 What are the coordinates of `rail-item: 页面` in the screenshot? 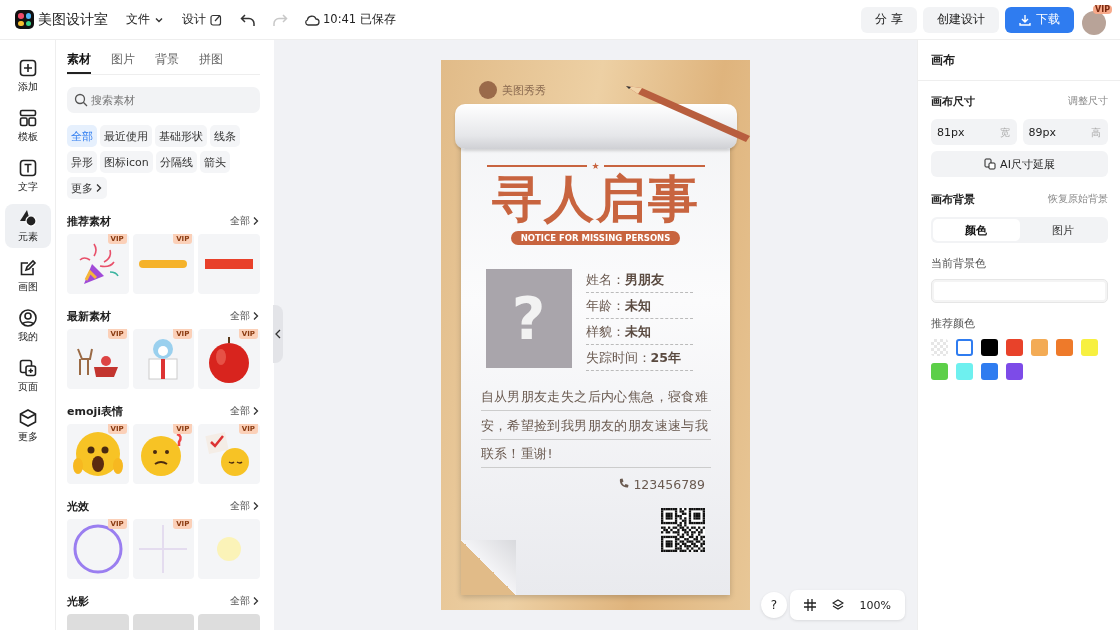 It's located at (27, 376).